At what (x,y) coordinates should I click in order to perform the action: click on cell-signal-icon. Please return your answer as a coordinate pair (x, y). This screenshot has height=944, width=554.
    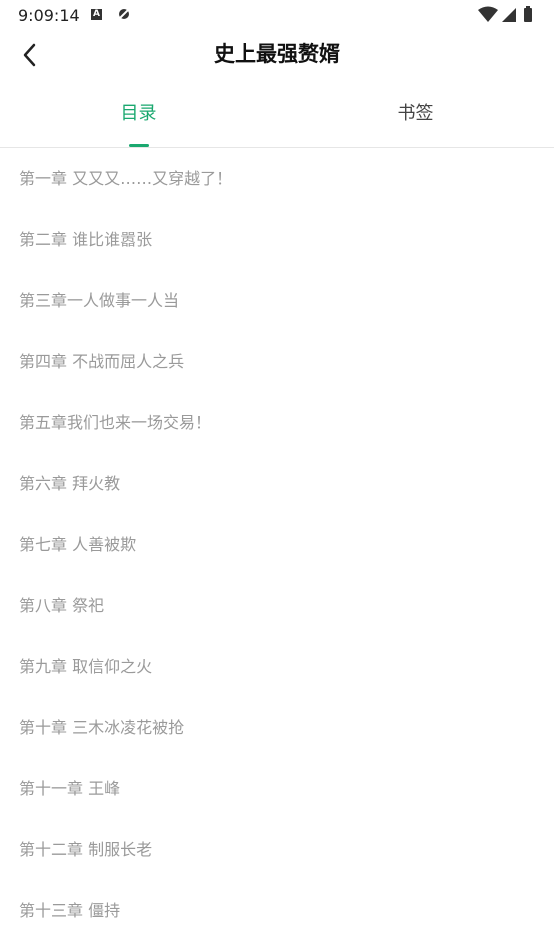
    Looking at the image, I should click on (509, 15).